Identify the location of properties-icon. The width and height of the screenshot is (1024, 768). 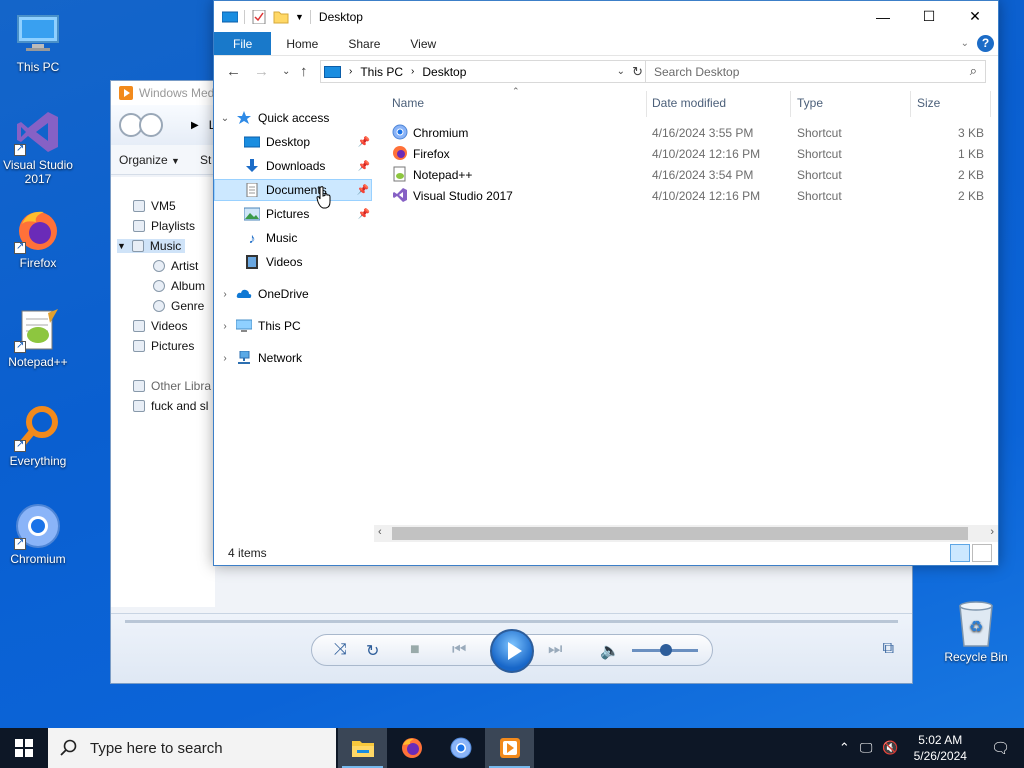
(259, 16).